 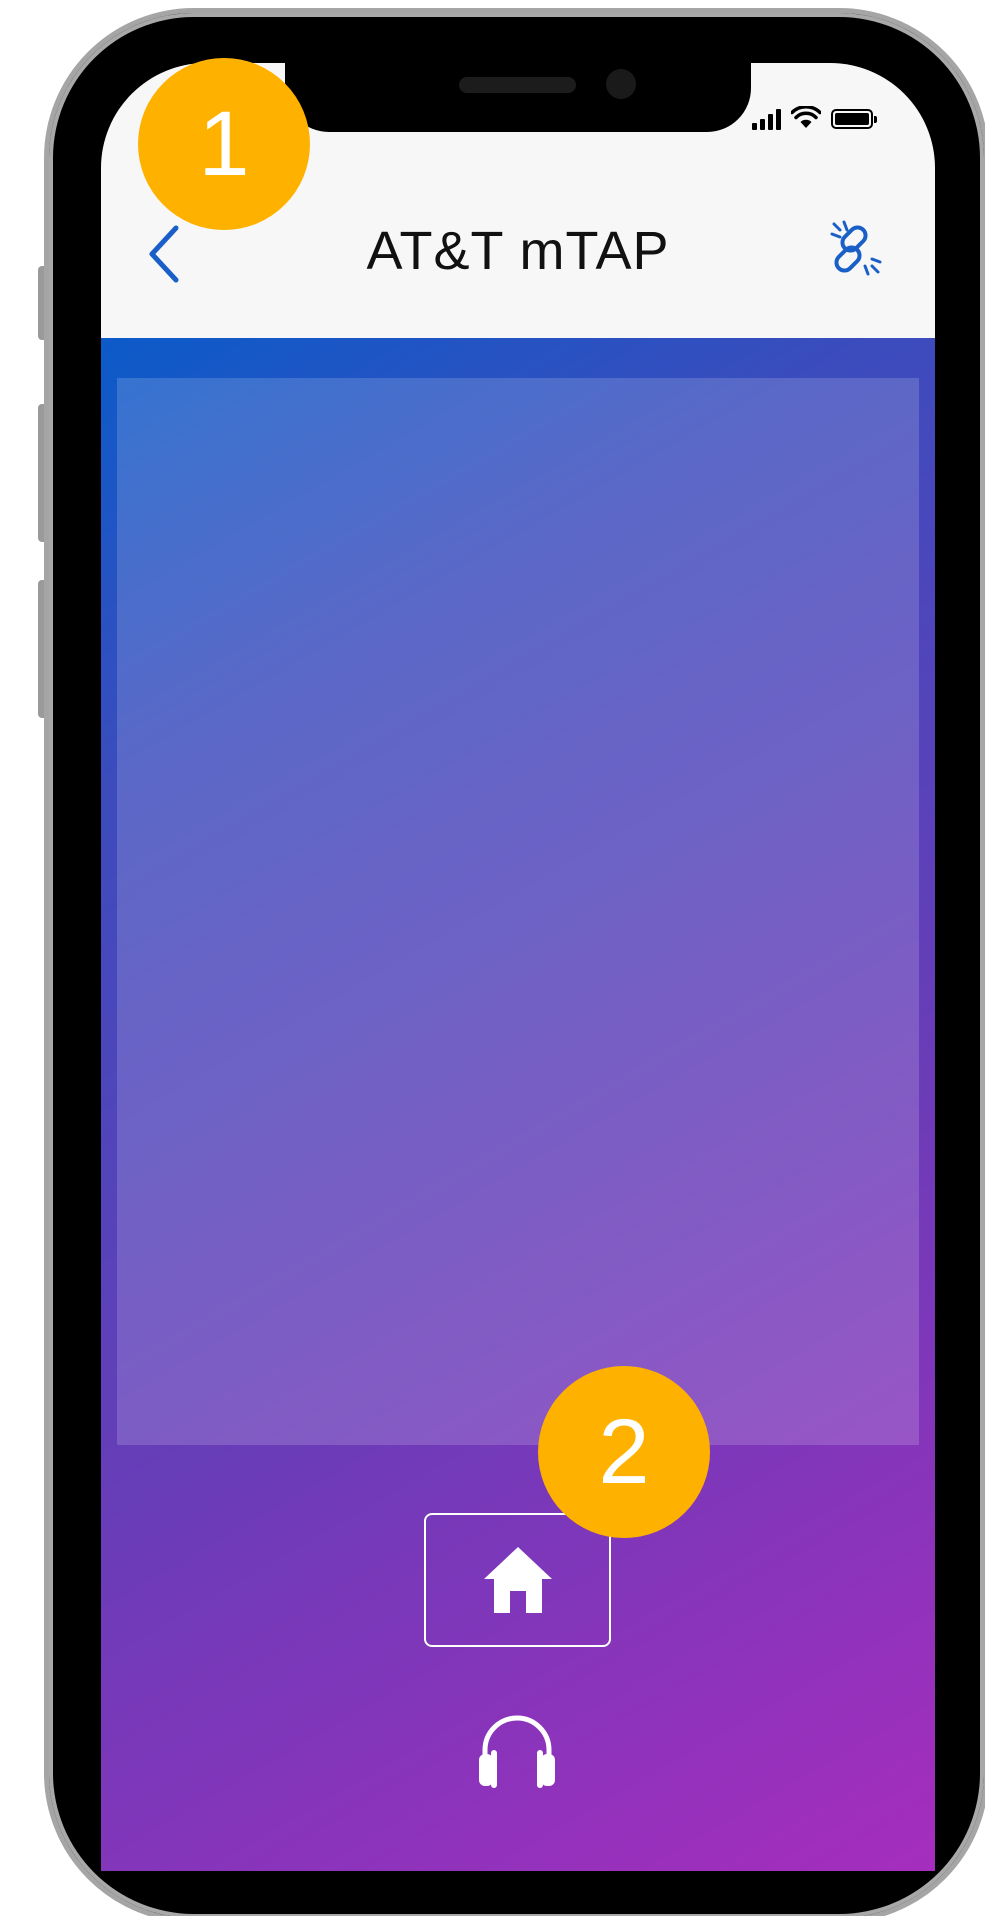 I want to click on speaker-grille, so click(x=517, y=85).